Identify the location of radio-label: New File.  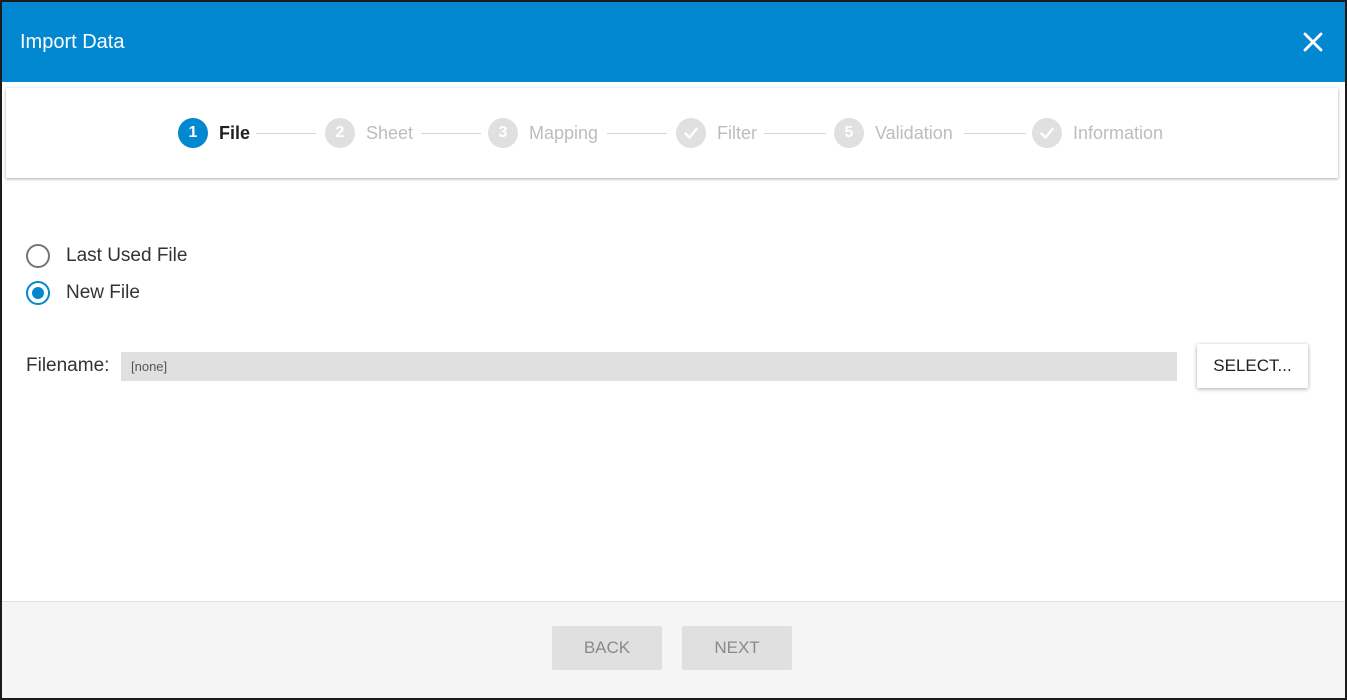
(103, 292).